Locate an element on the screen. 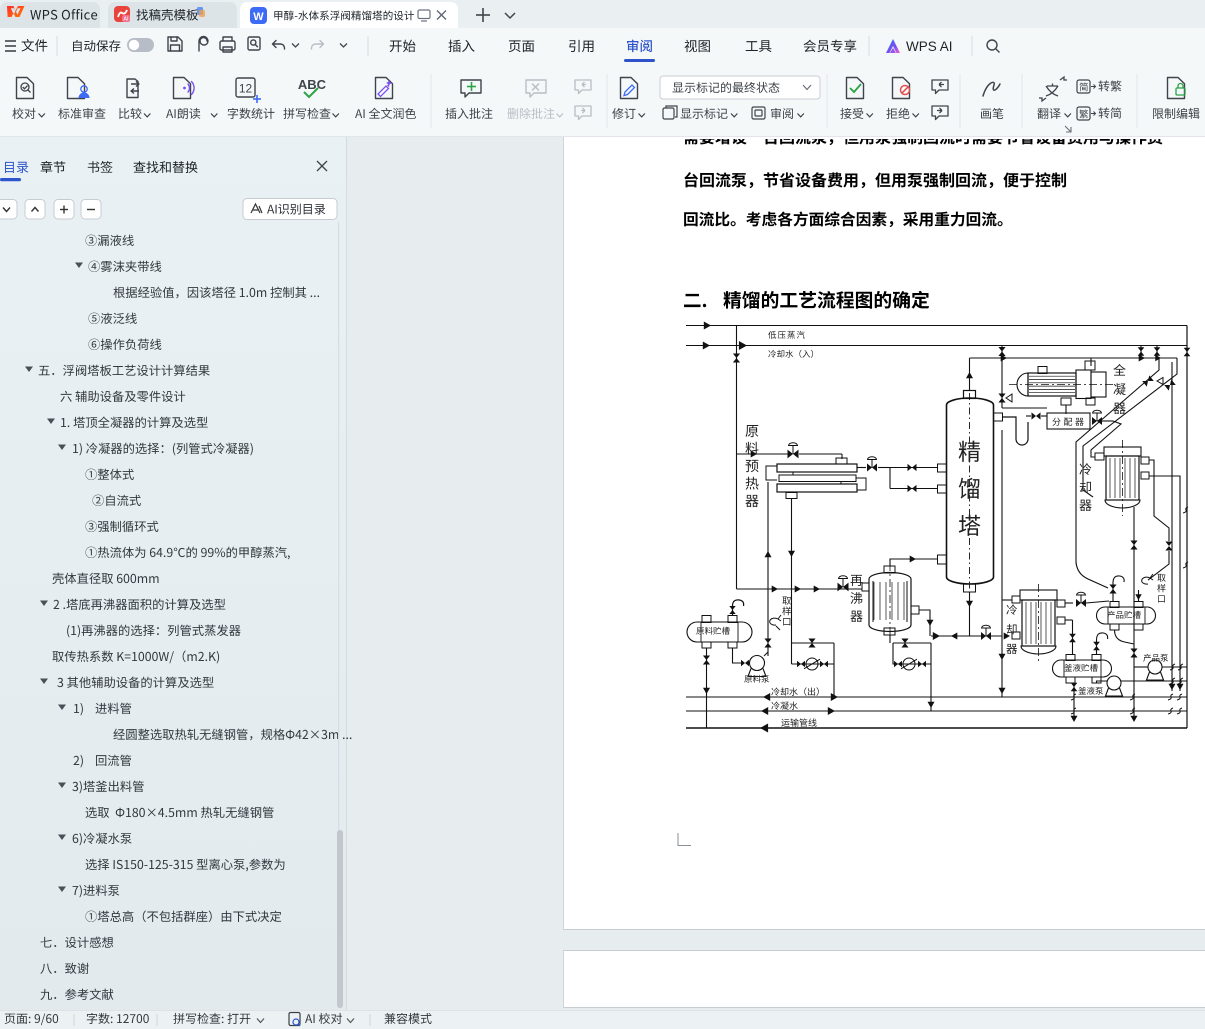  svg-text: 12 is located at coordinates (246, 89).